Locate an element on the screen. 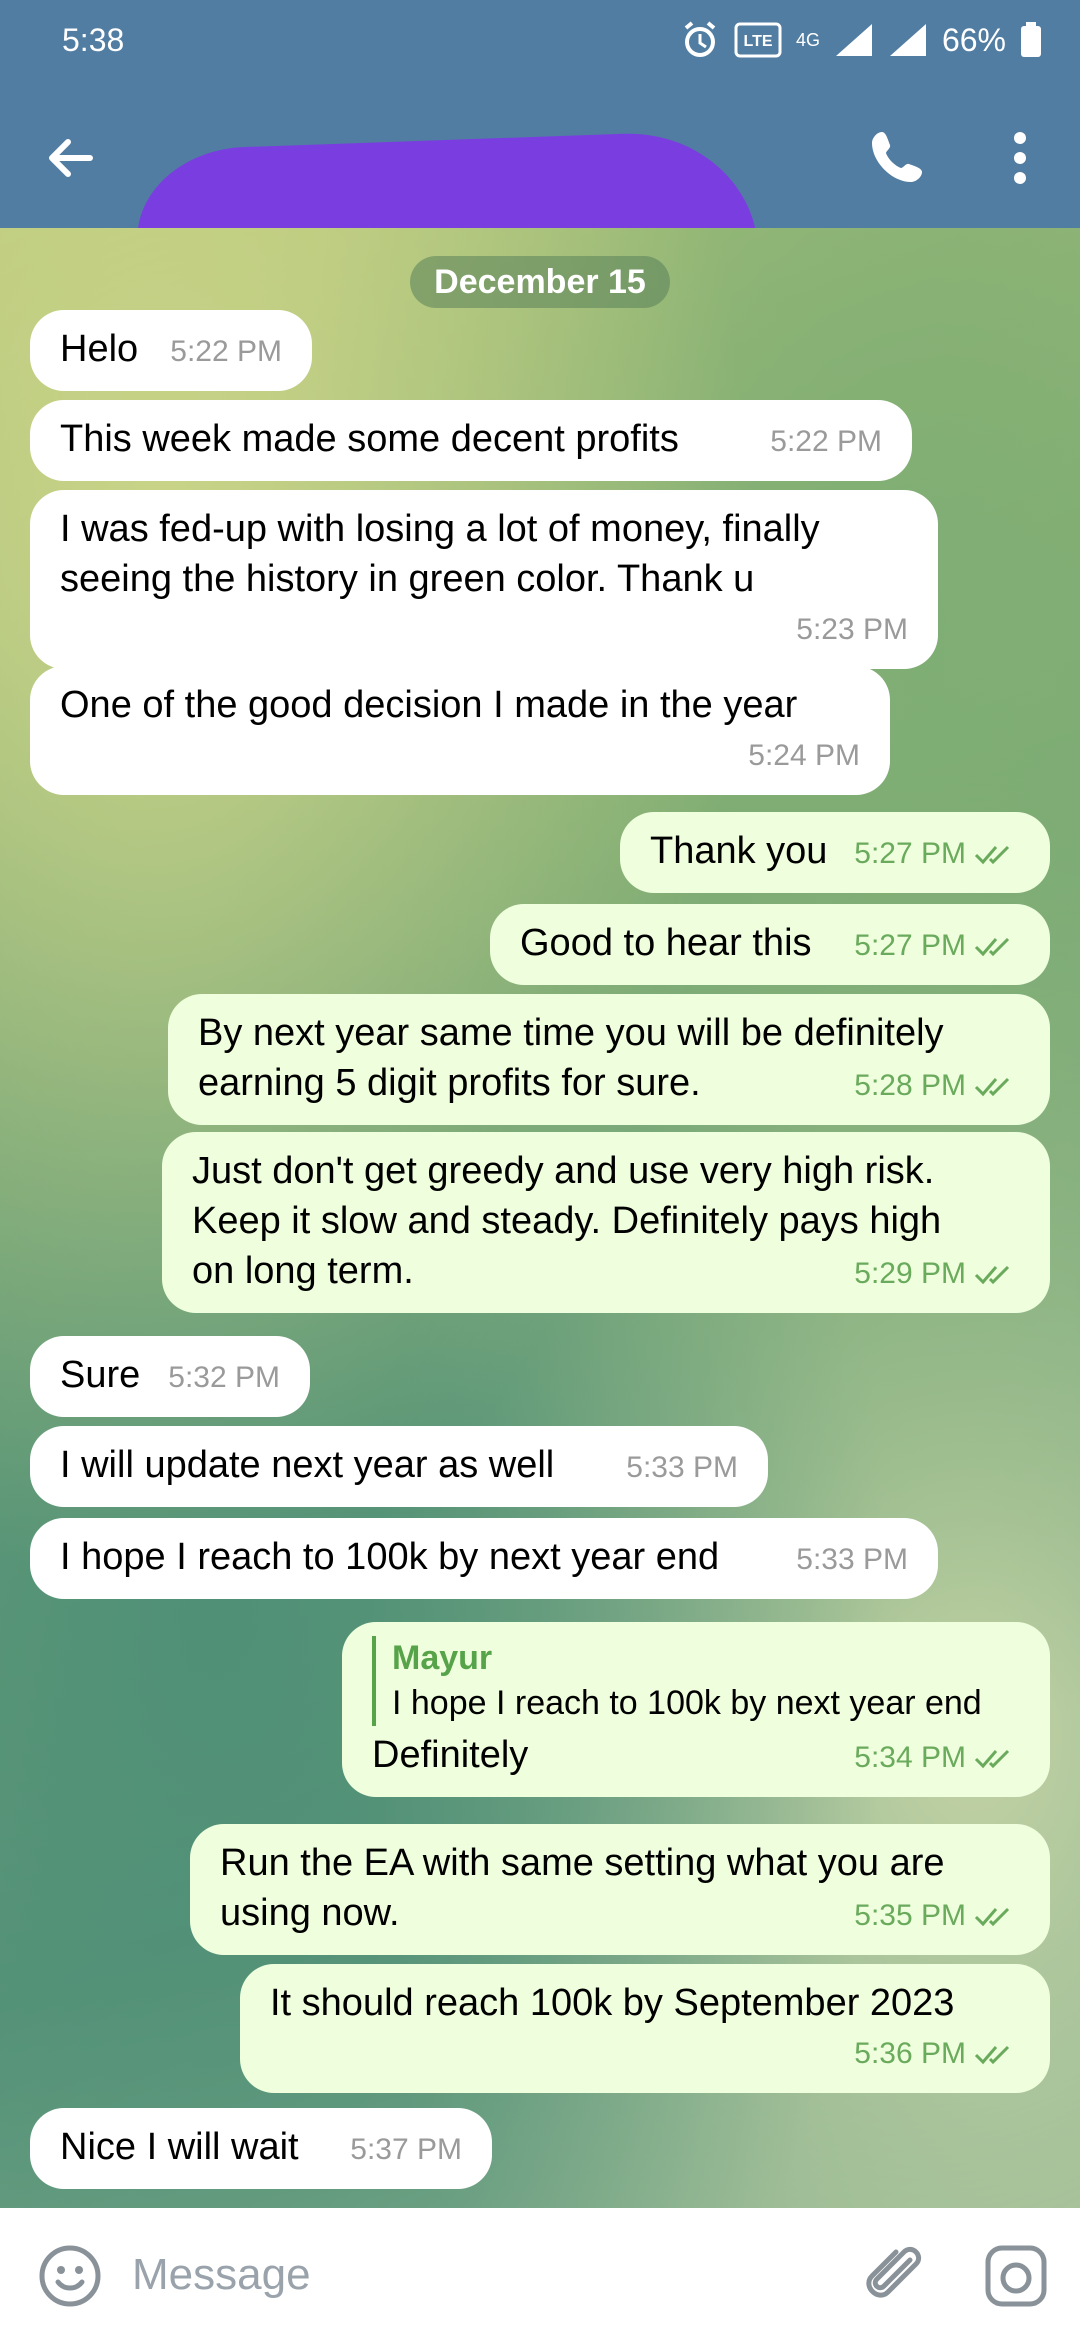 The height and width of the screenshot is (2340, 1080). message-time: 5:28 PM is located at coordinates (910, 1085).